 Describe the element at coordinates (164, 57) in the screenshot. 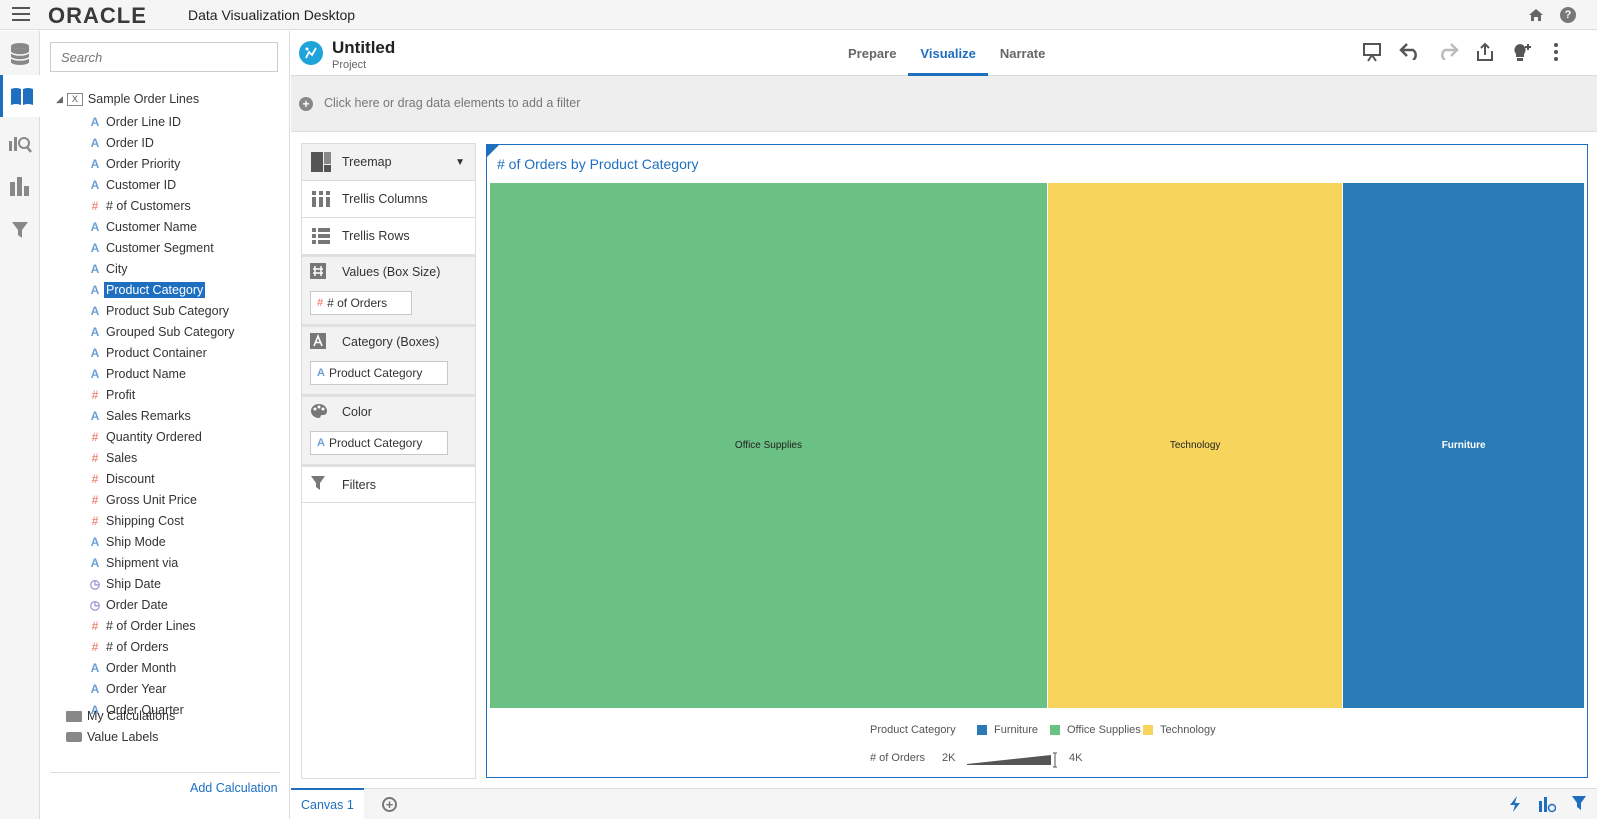

I see `search-input` at that location.